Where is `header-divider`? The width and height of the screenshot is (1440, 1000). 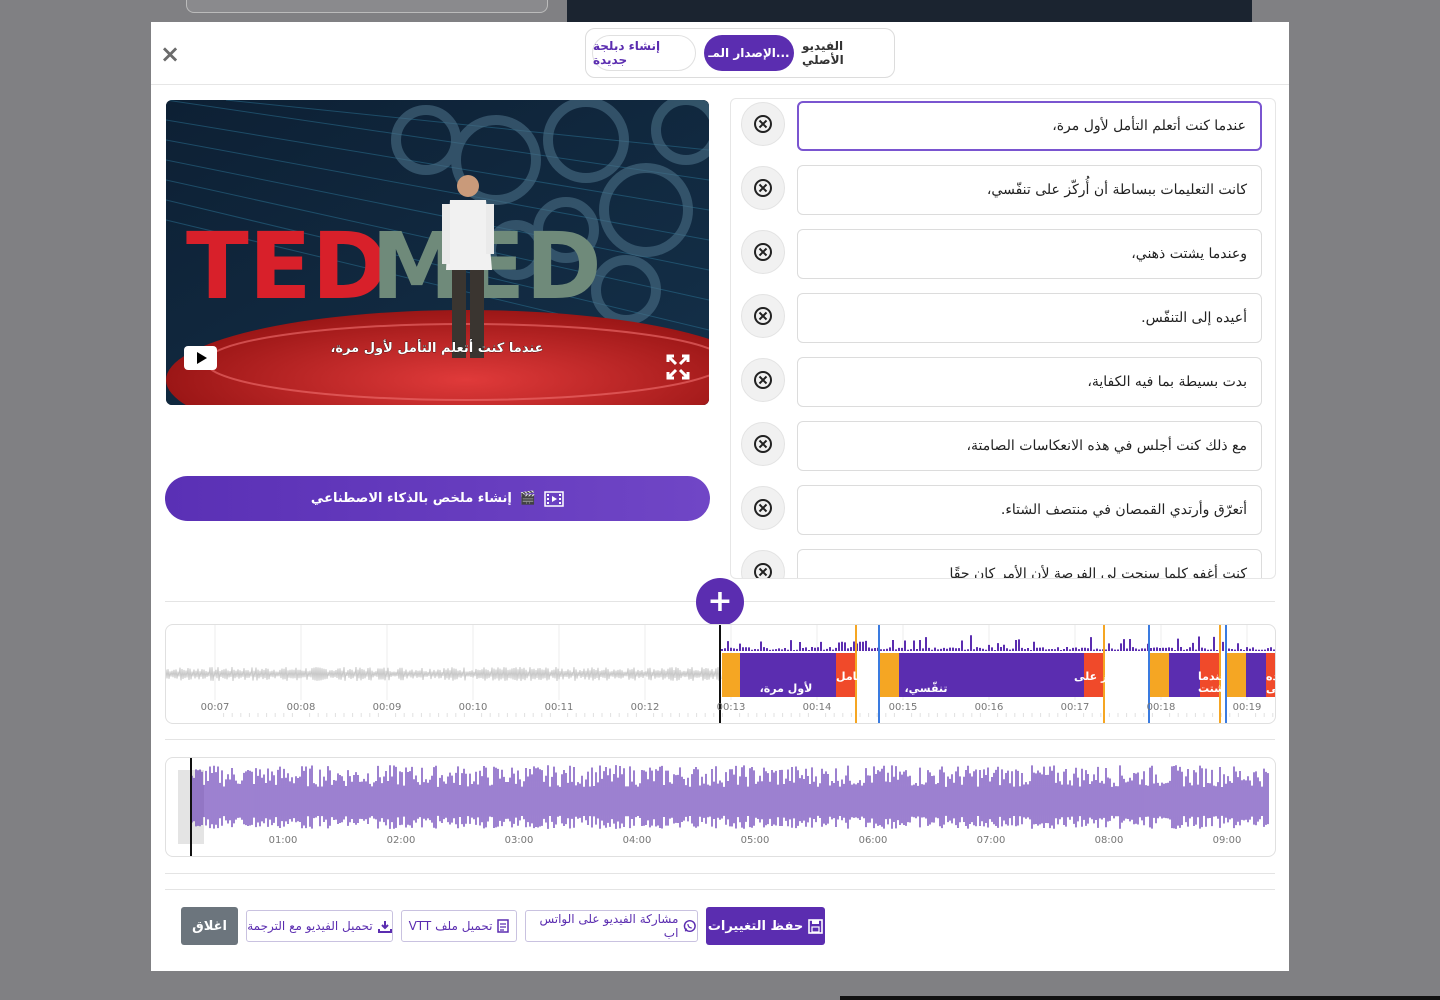
header-divider is located at coordinates (720, 84).